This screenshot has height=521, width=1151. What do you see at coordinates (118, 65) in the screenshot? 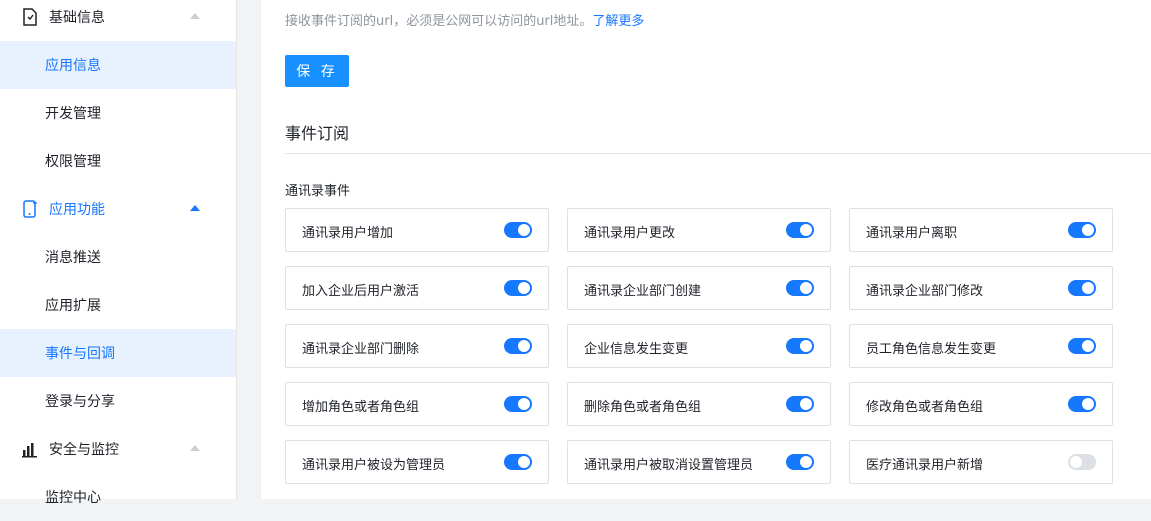
I see `sidebar-item-app-info: 应用信息` at bounding box center [118, 65].